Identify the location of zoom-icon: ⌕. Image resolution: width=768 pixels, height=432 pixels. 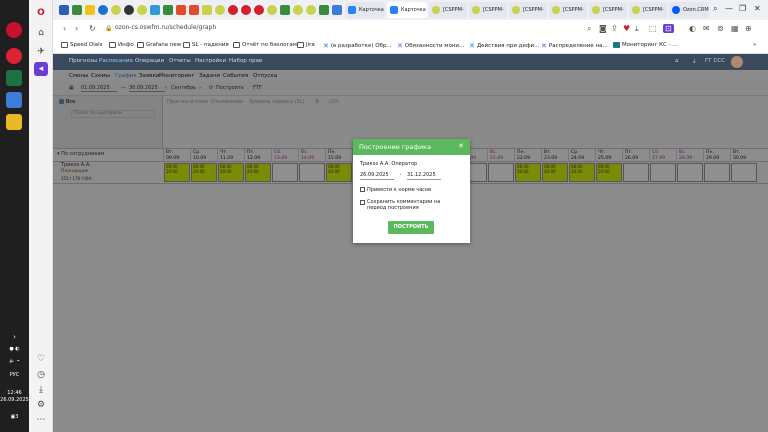
(589, 29).